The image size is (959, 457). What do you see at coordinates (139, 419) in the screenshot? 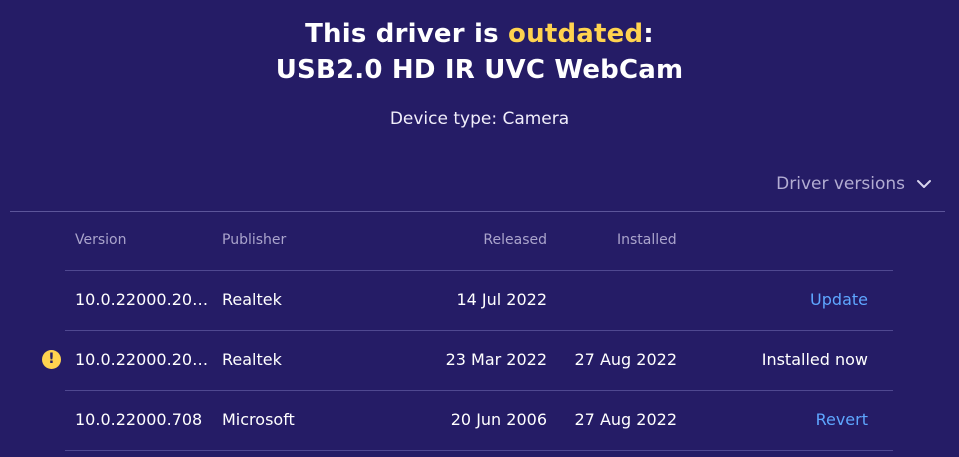
I see `version-cell: 10.0.22000.708` at bounding box center [139, 419].